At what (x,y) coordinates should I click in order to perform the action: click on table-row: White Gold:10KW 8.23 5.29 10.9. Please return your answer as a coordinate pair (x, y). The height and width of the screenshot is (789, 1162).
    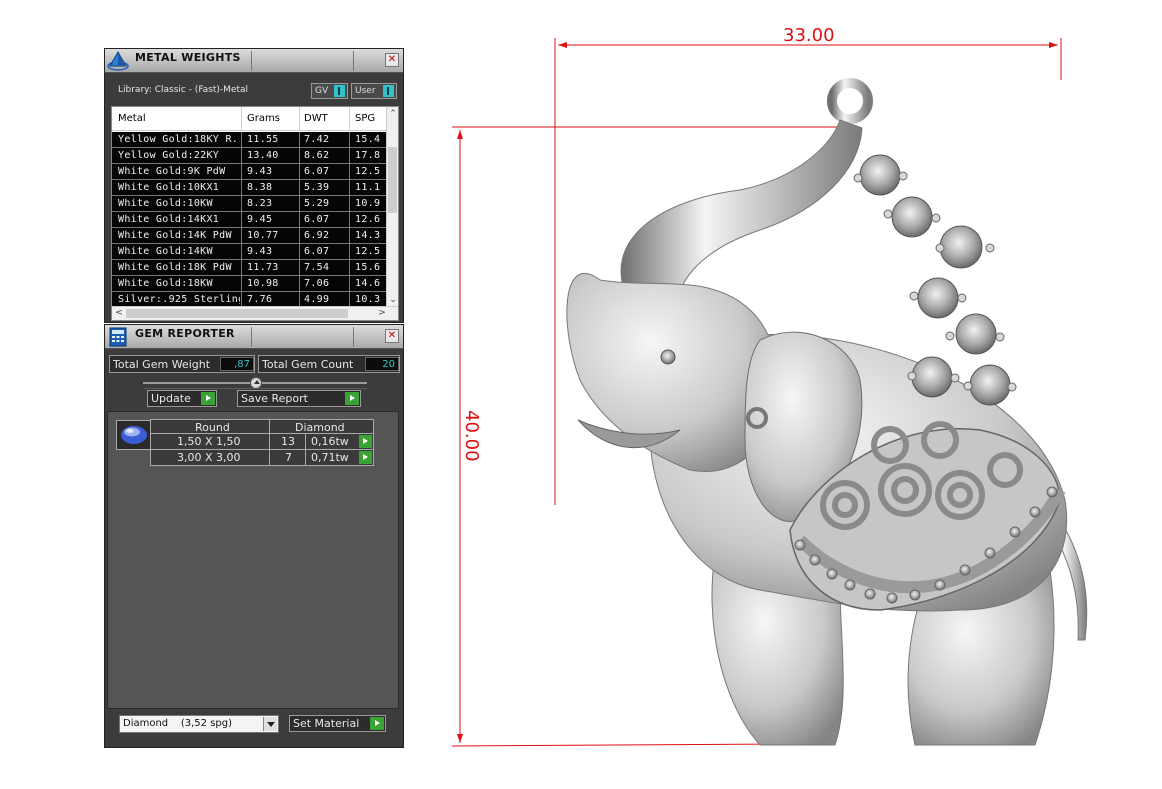
    Looking at the image, I should click on (250, 204).